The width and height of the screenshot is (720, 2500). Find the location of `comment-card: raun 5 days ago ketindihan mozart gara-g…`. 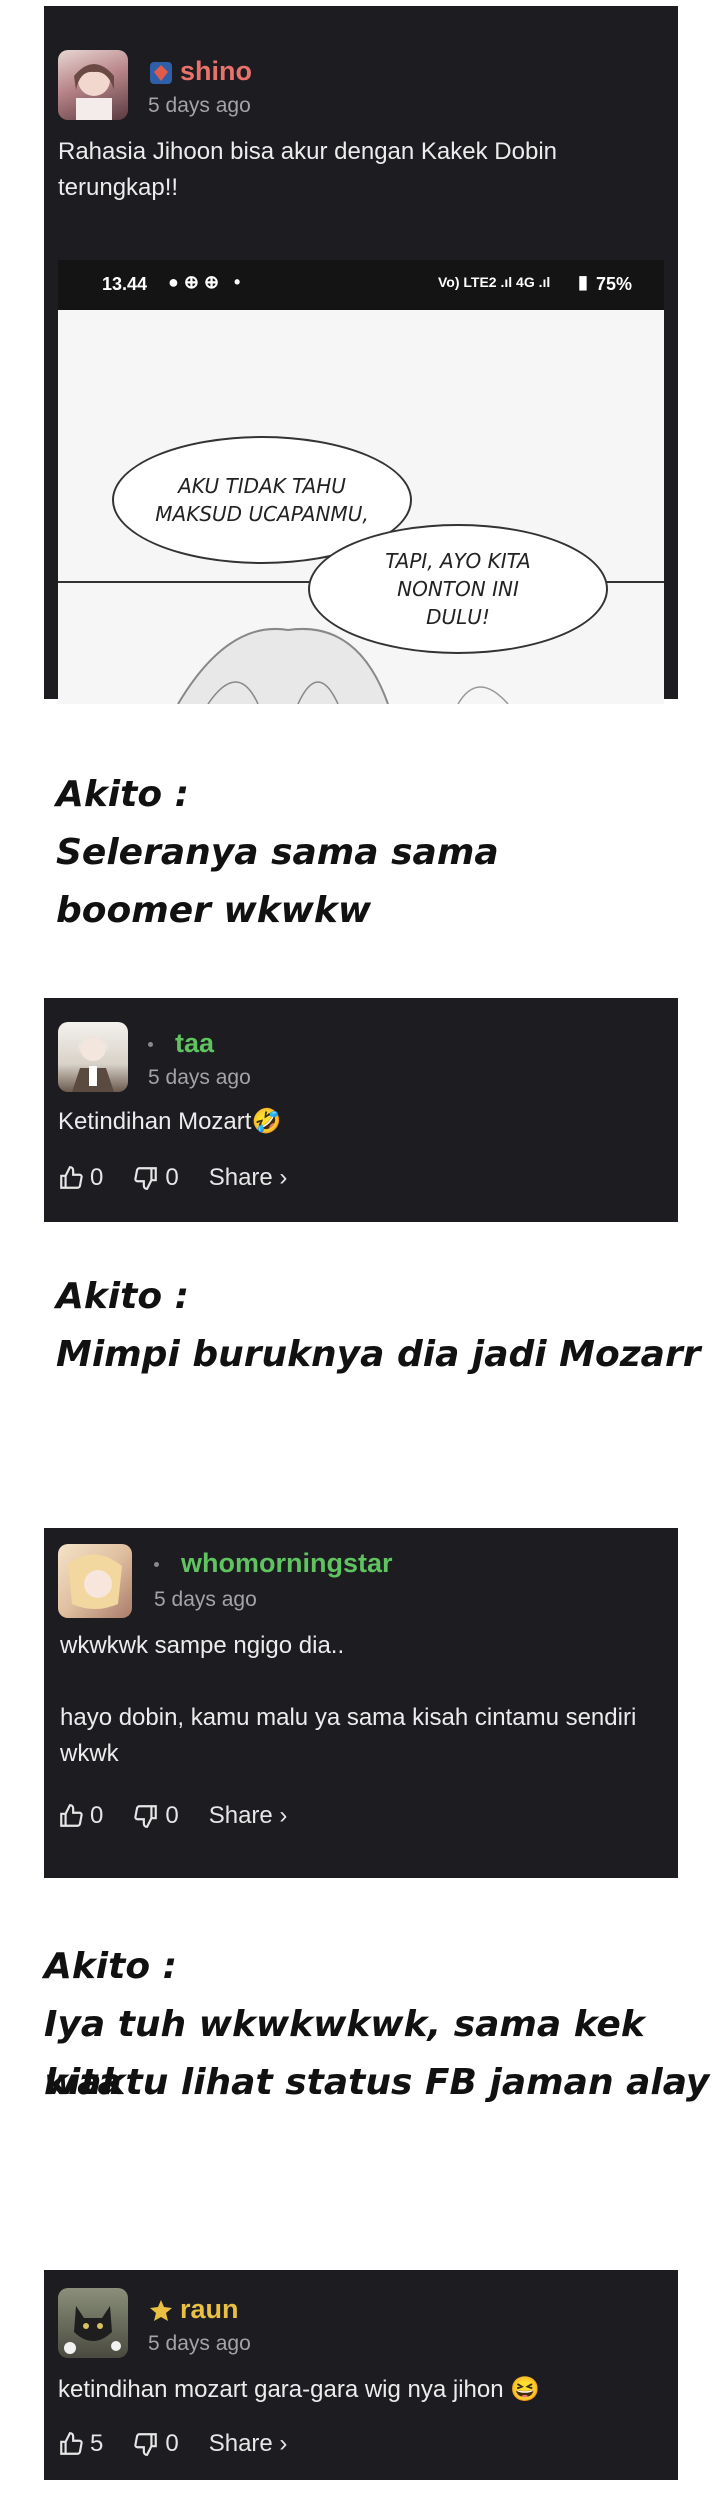

comment-card: raun 5 days ago ketindihan mozart gara-g… is located at coordinates (361, 2375).